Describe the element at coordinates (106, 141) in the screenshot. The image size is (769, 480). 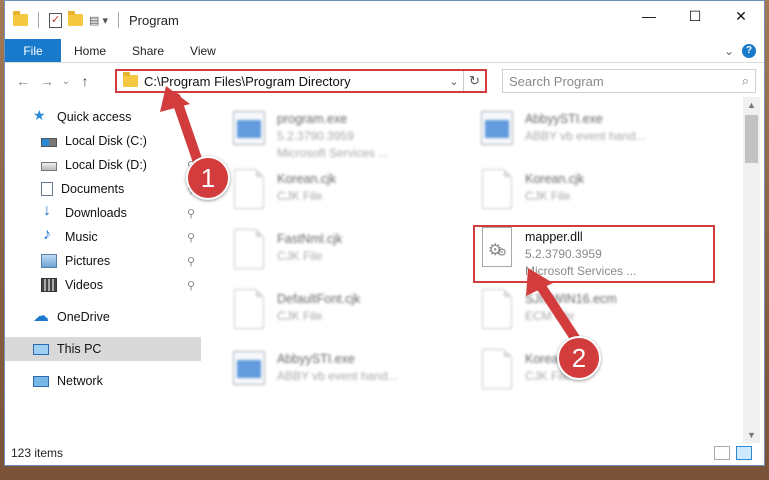
I see `sidebar-item-label: Local Disk (C:)` at that location.